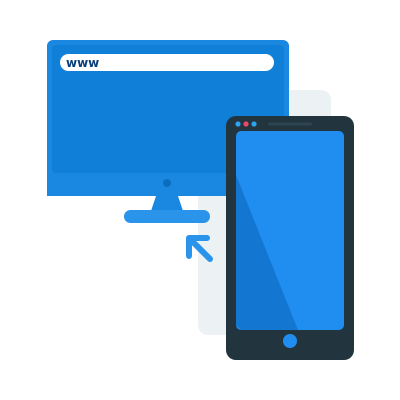  I want to click on phone-home-button, so click(290, 341).